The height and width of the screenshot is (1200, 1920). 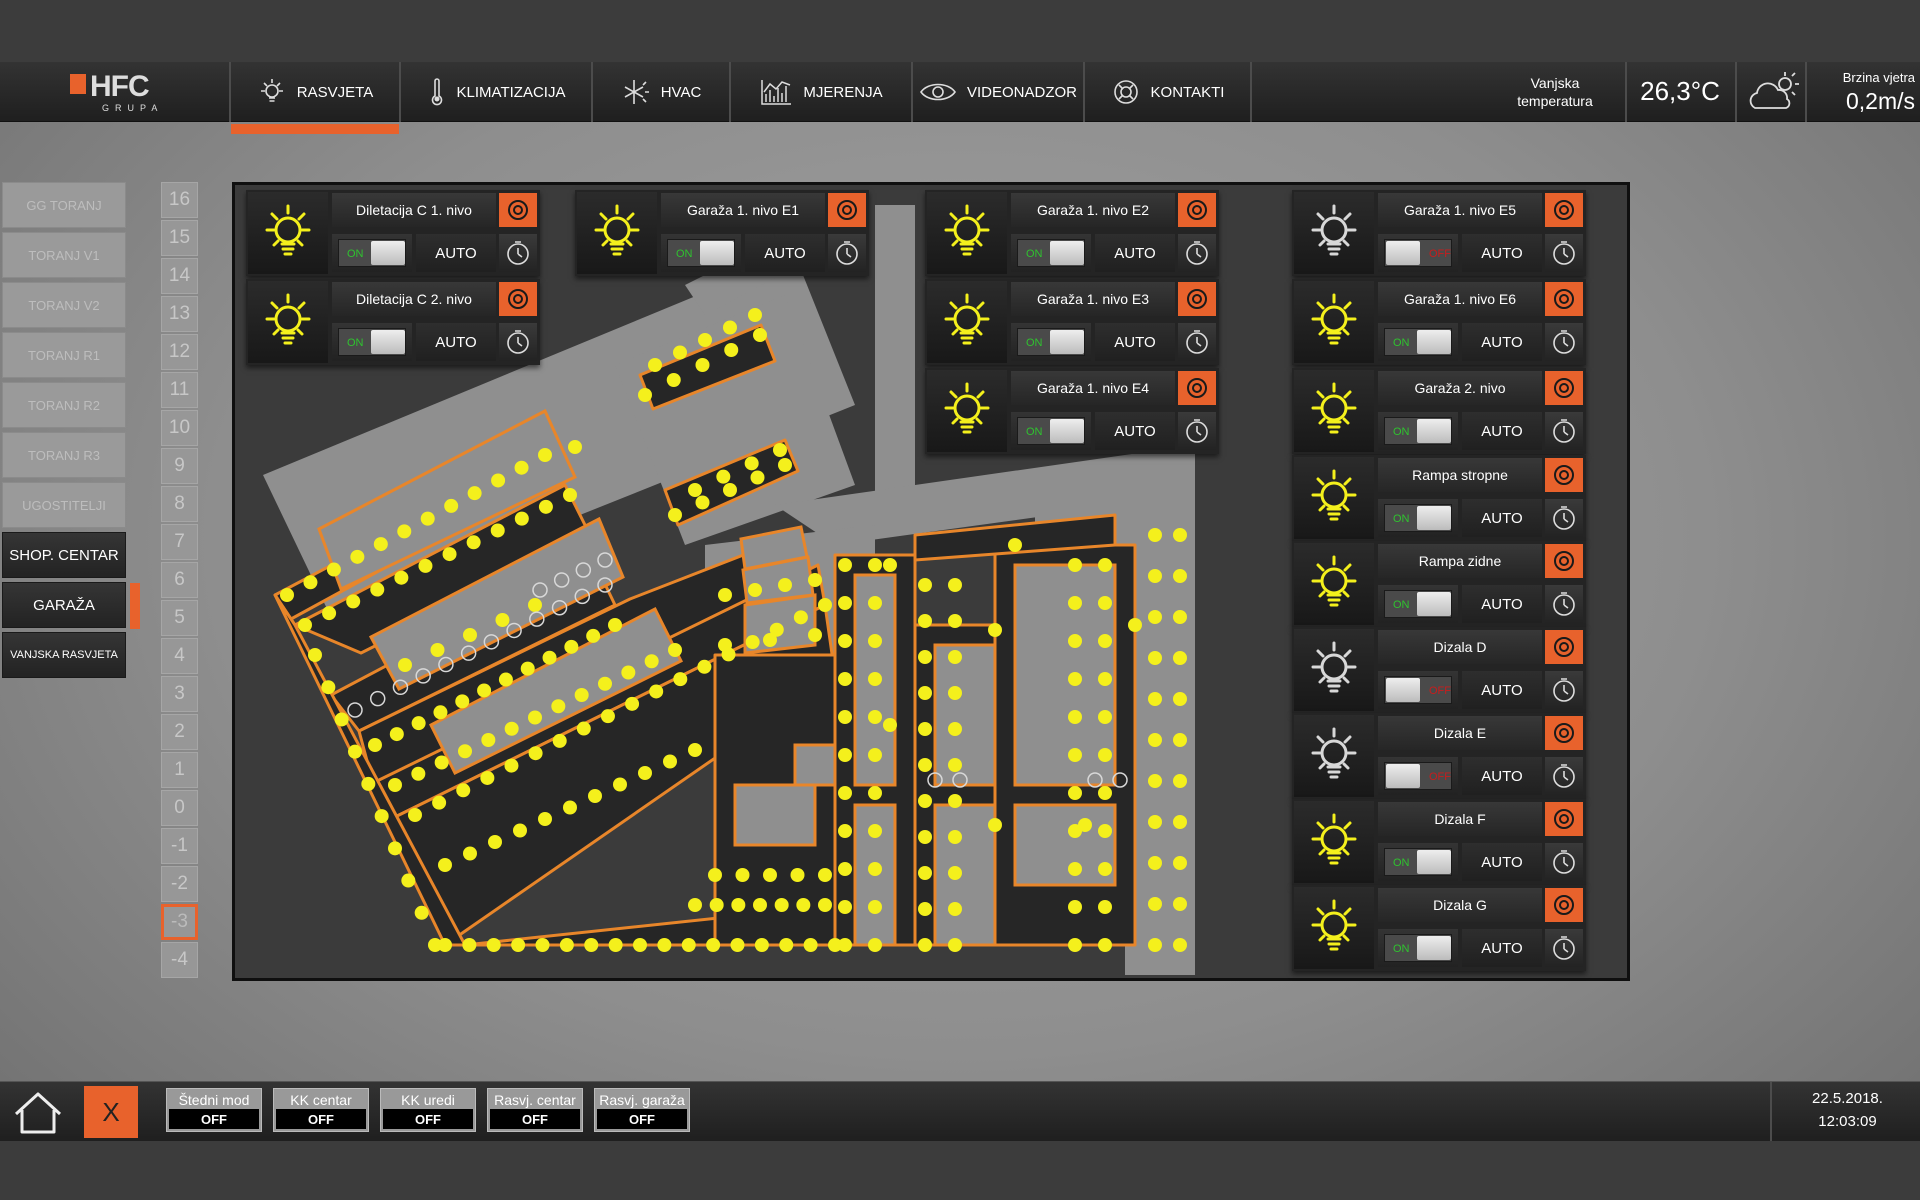 I want to click on tab-rasvjeta: RASVJETA, so click(x=315, y=98).